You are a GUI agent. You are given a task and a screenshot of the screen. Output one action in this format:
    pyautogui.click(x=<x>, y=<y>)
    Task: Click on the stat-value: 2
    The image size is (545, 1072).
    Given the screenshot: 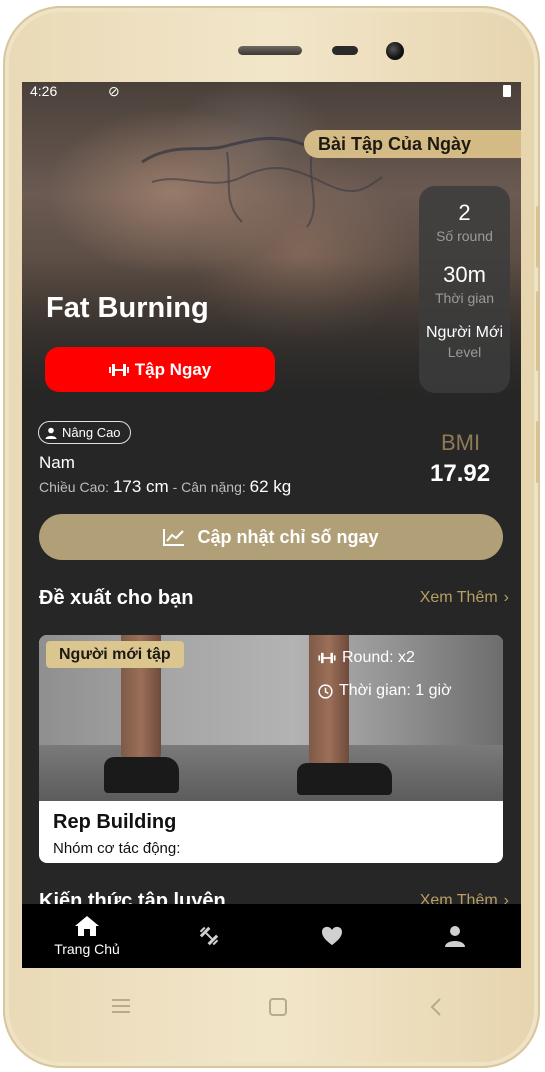 What is the action you would take?
    pyautogui.click(x=464, y=212)
    